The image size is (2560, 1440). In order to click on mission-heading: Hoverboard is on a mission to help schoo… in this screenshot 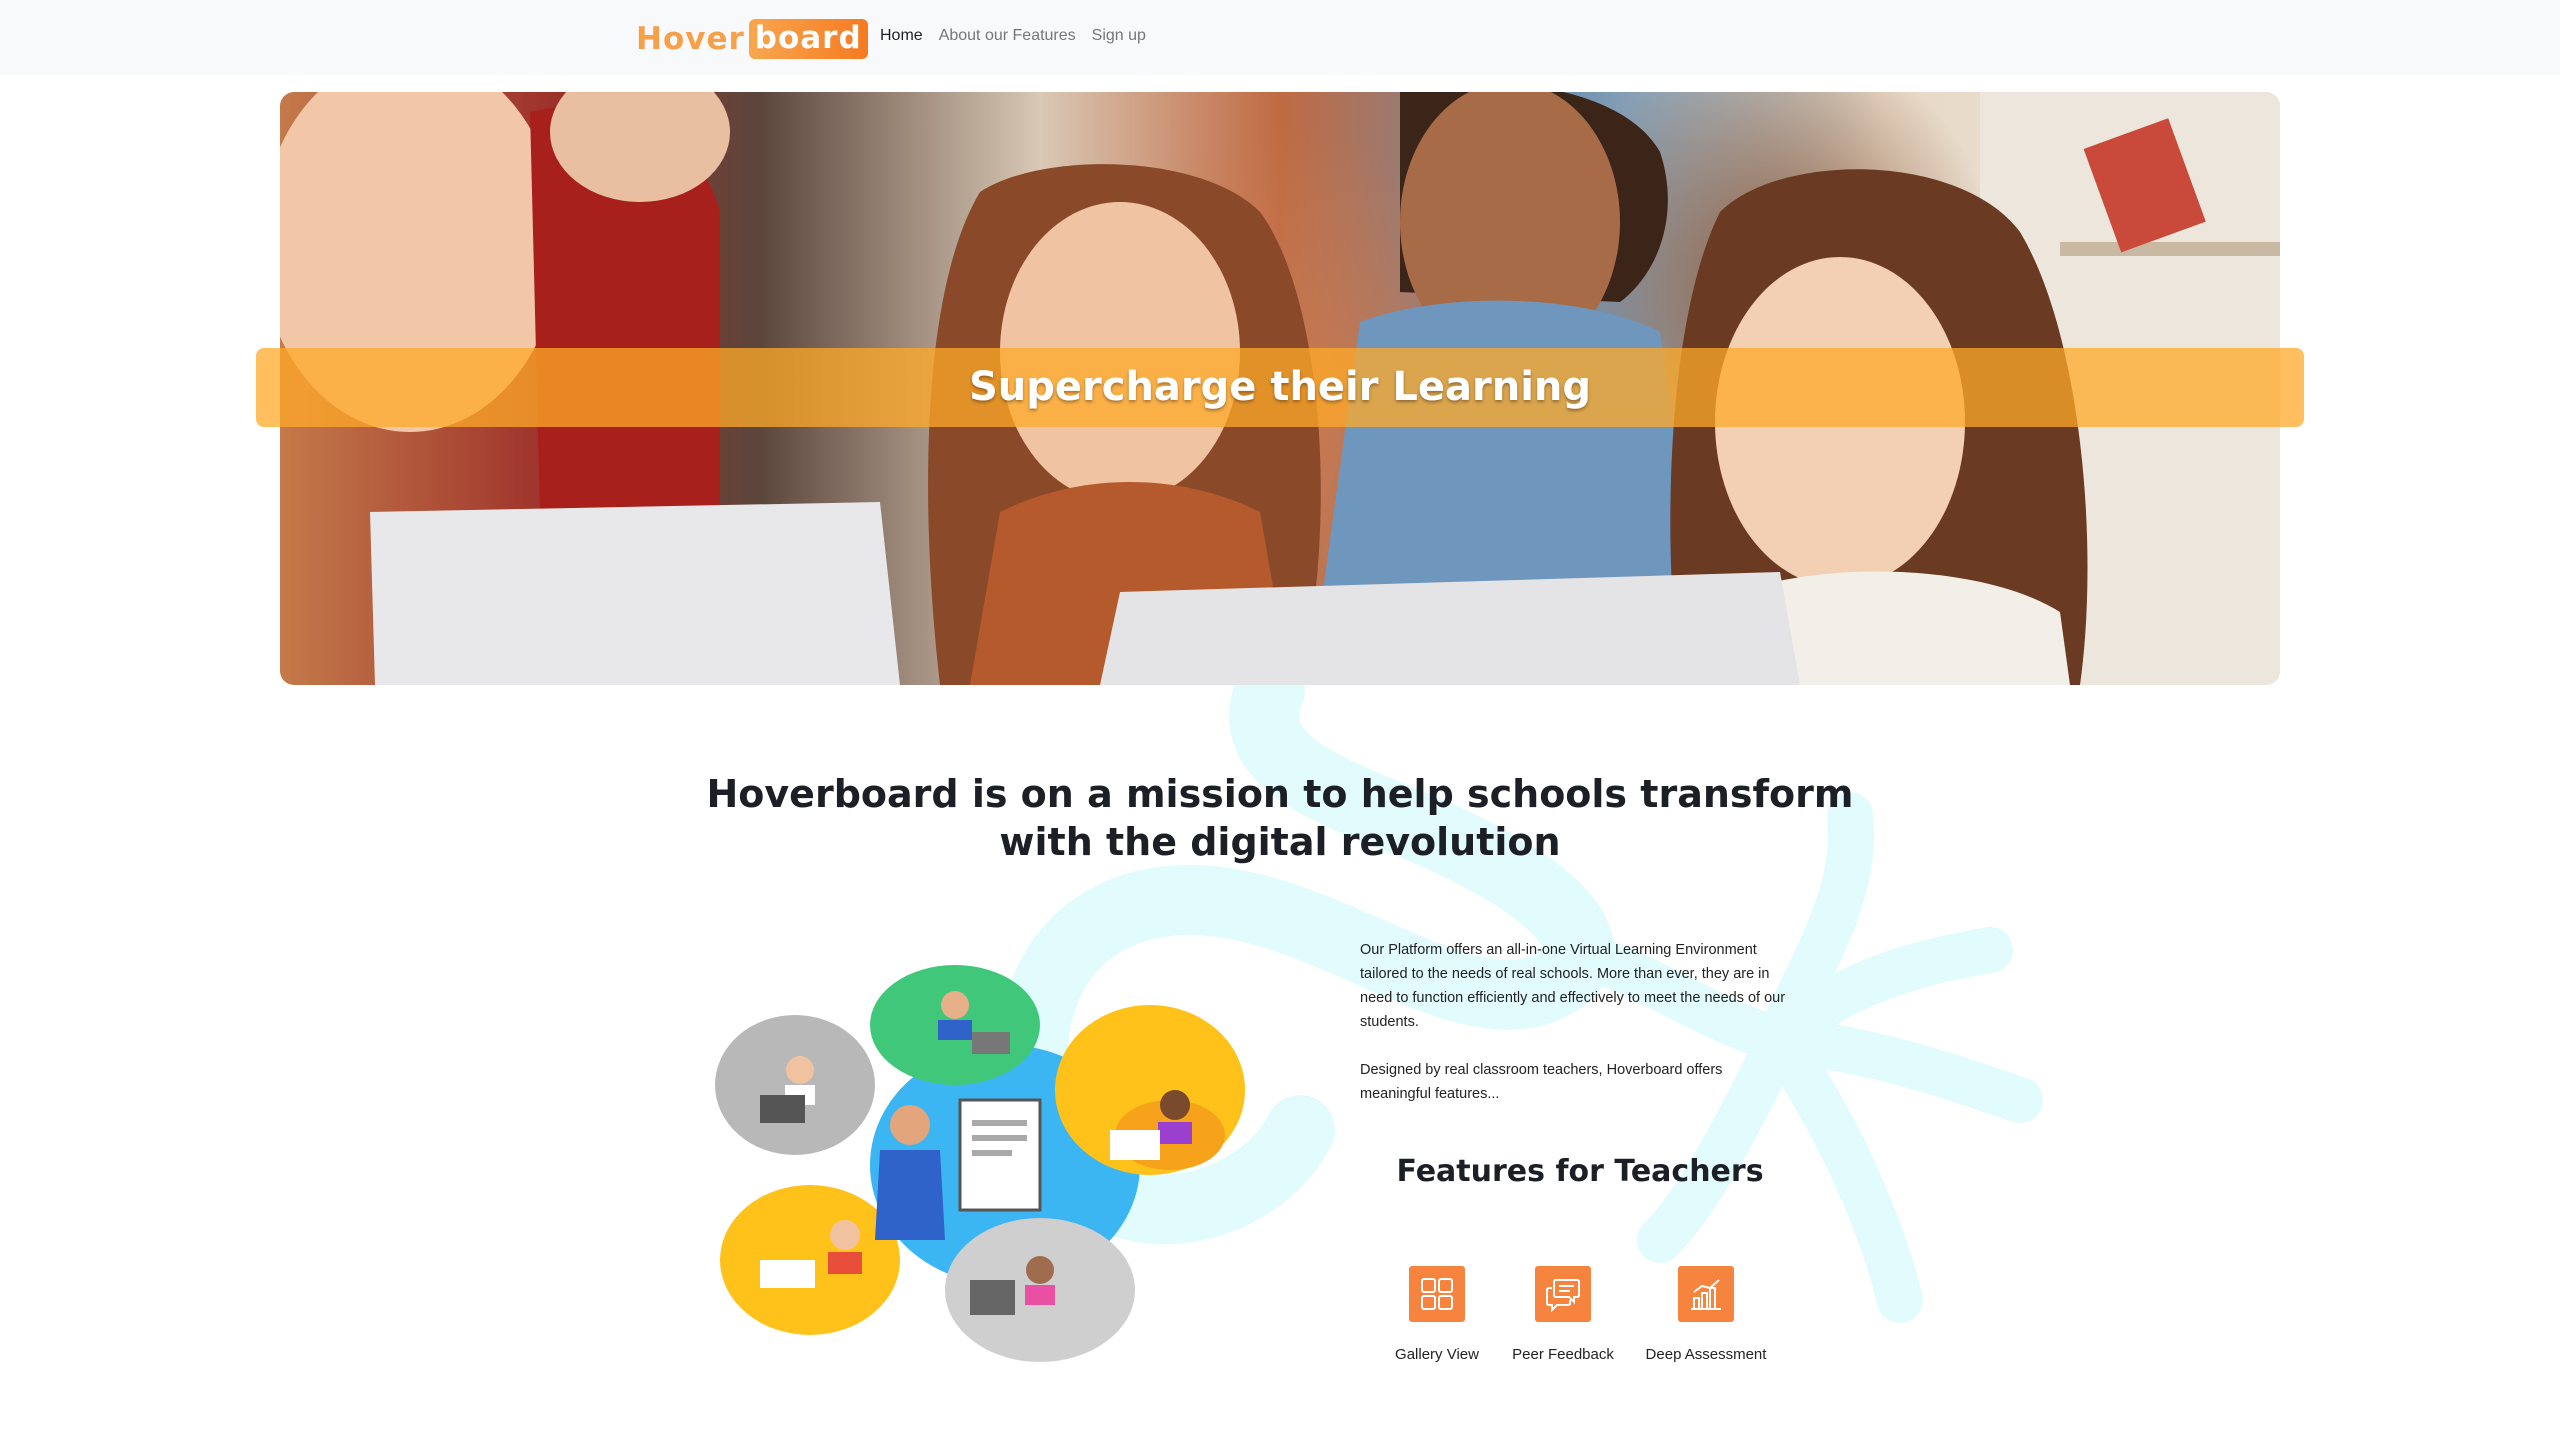, I will do `click(1280, 818)`.